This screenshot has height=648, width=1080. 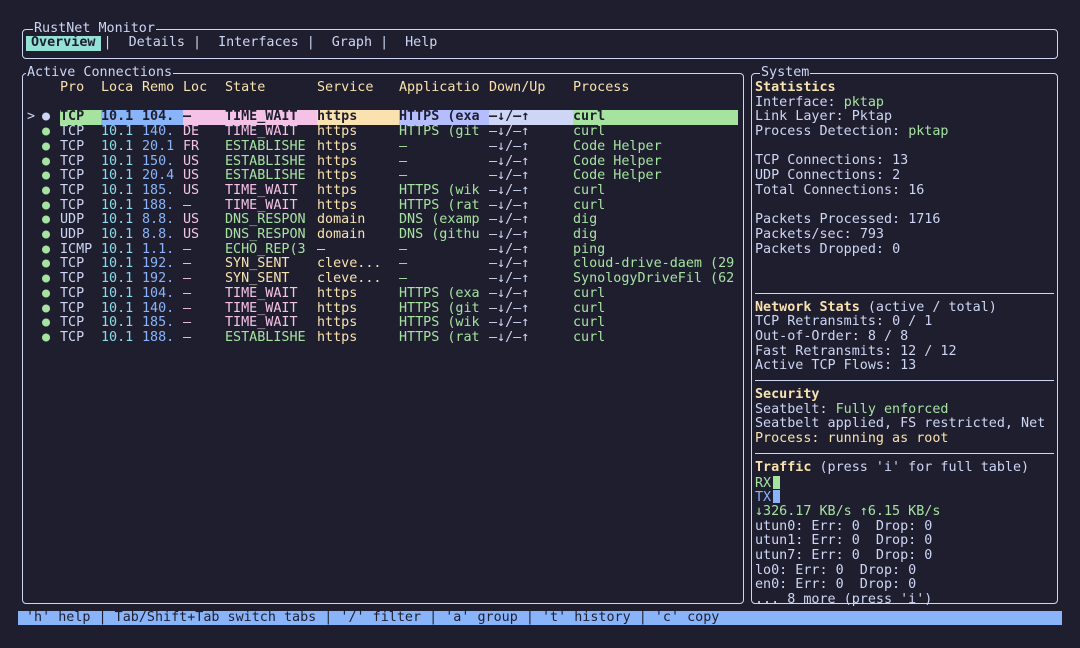 I want to click on cell-remote: 8.8., so click(x=158, y=235).